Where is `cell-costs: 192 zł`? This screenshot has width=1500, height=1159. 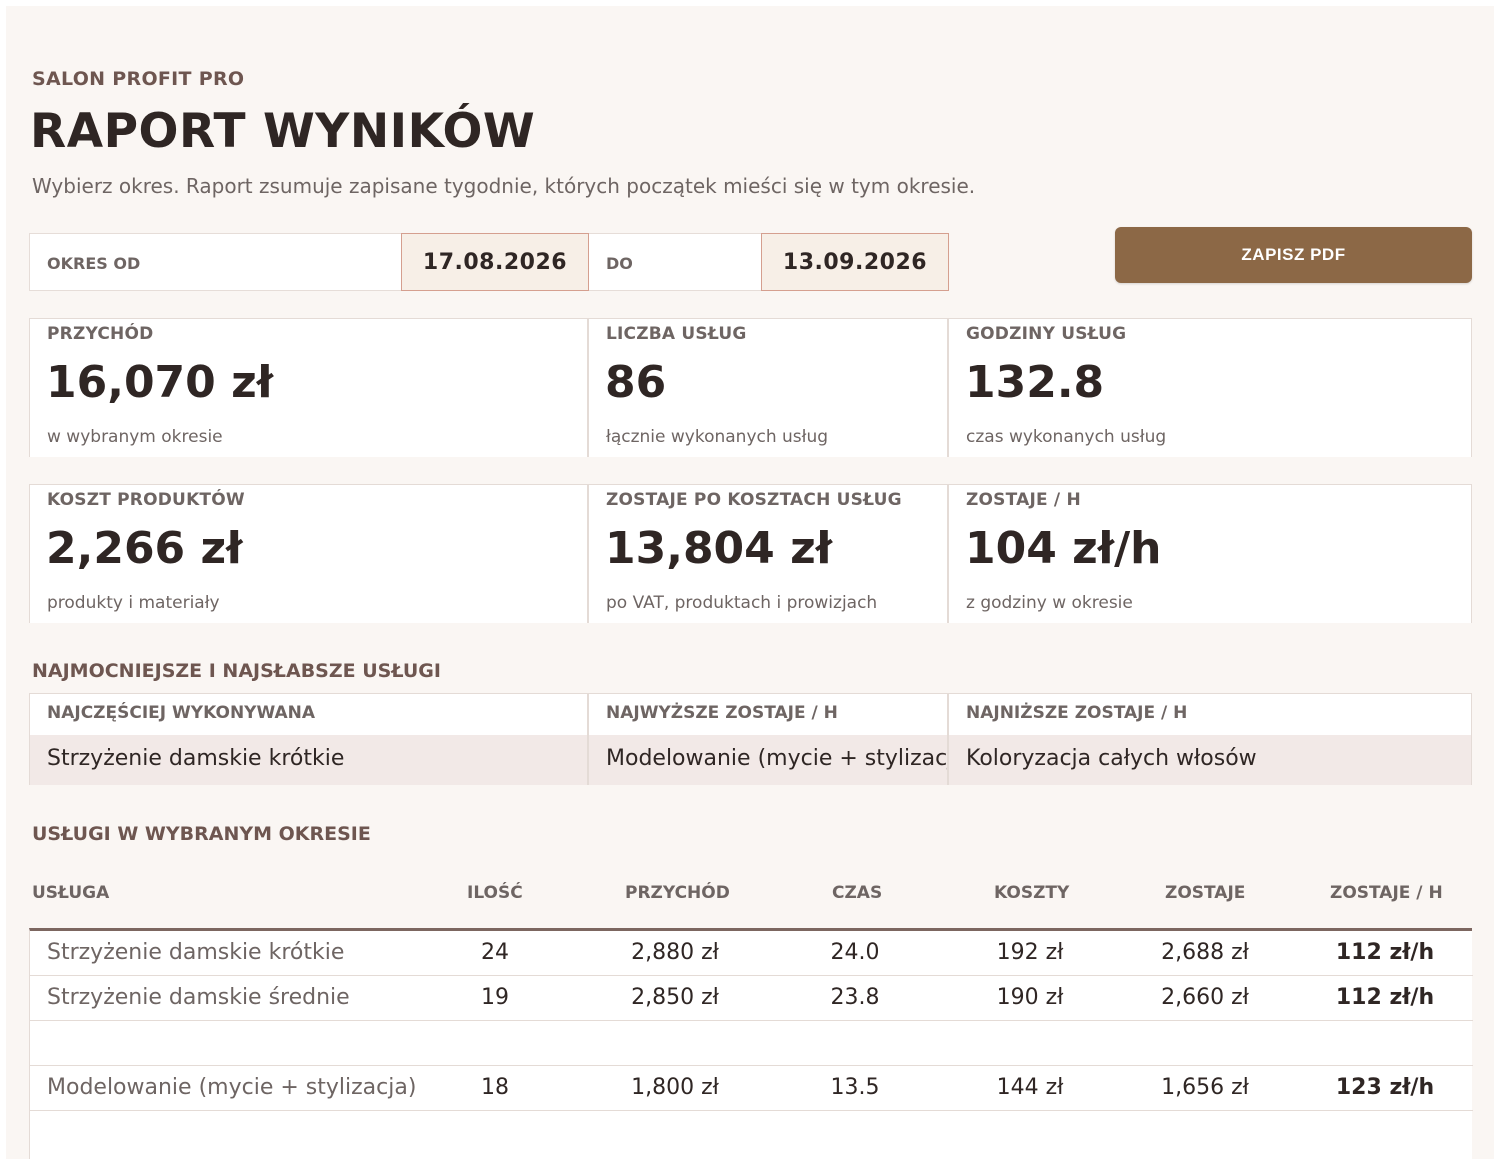 cell-costs: 192 zł is located at coordinates (1030, 952).